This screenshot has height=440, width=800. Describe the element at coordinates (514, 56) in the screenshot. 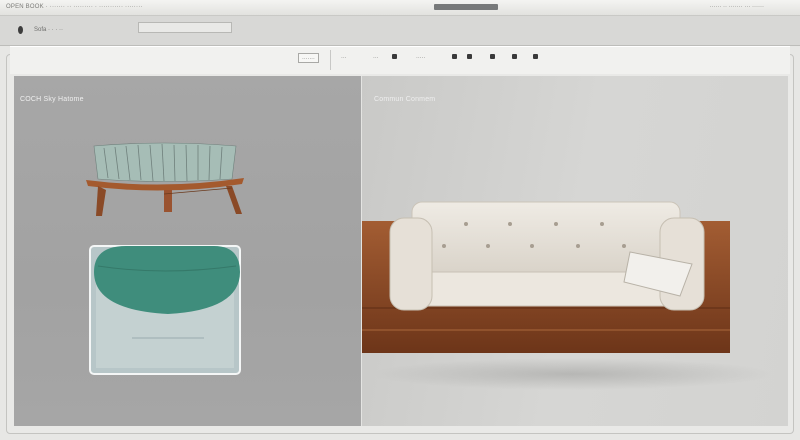

I see `tool-icon-d` at that location.